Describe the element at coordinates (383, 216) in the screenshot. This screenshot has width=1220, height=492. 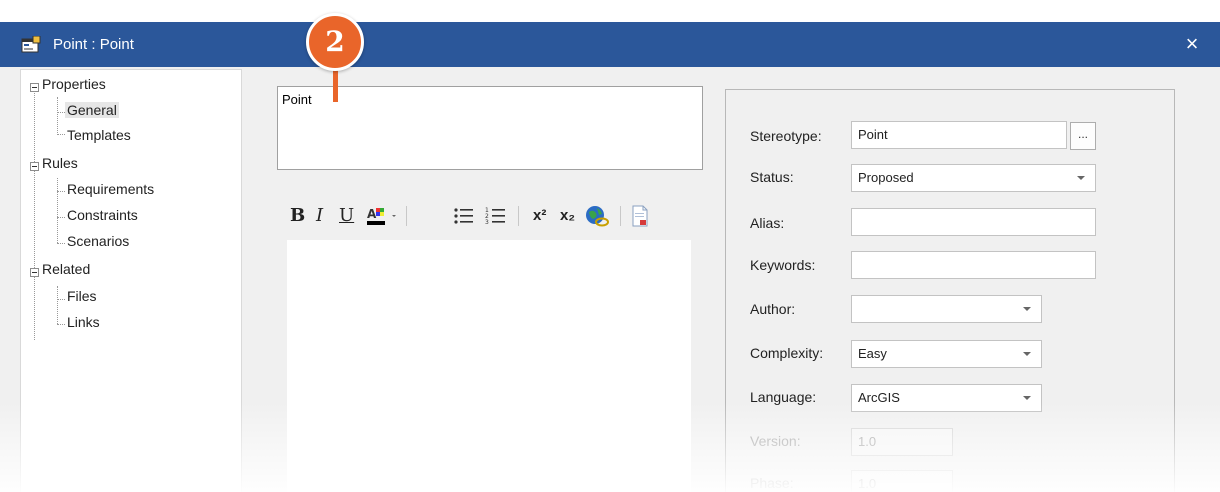
I see `text-color-icon: A` at that location.